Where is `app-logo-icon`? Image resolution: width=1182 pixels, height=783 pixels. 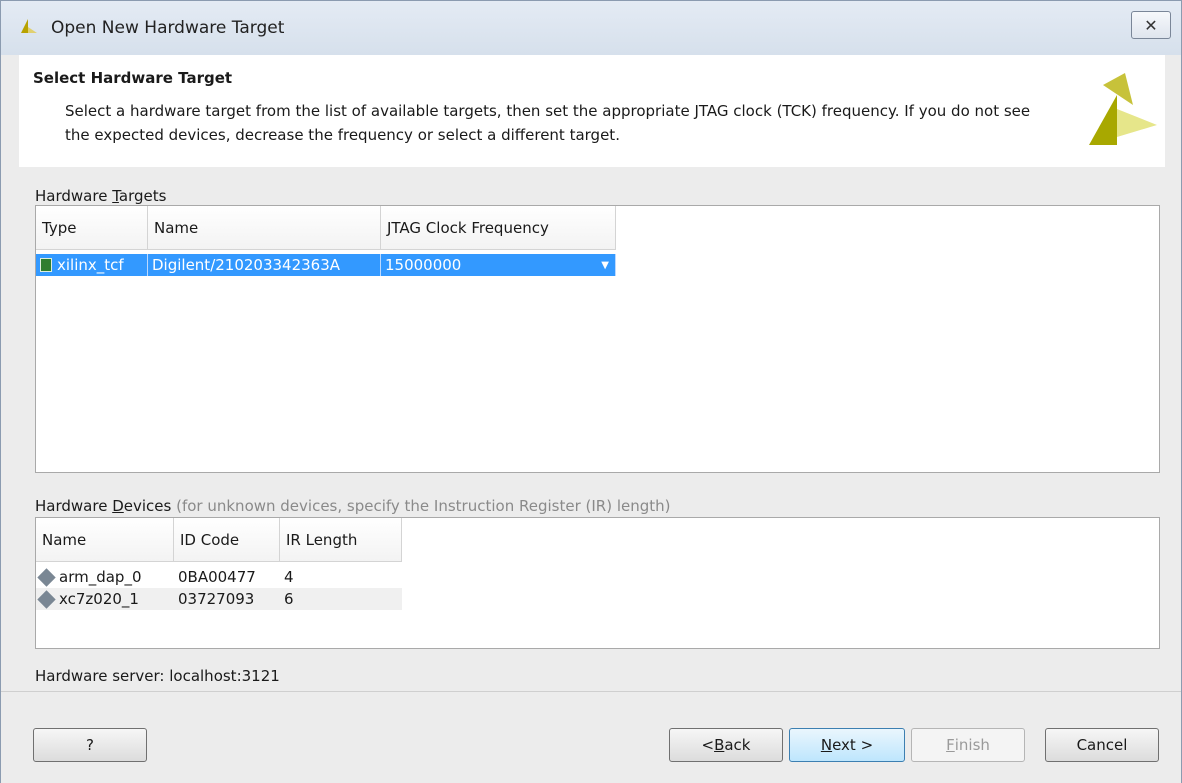
app-logo-icon is located at coordinates (28, 28).